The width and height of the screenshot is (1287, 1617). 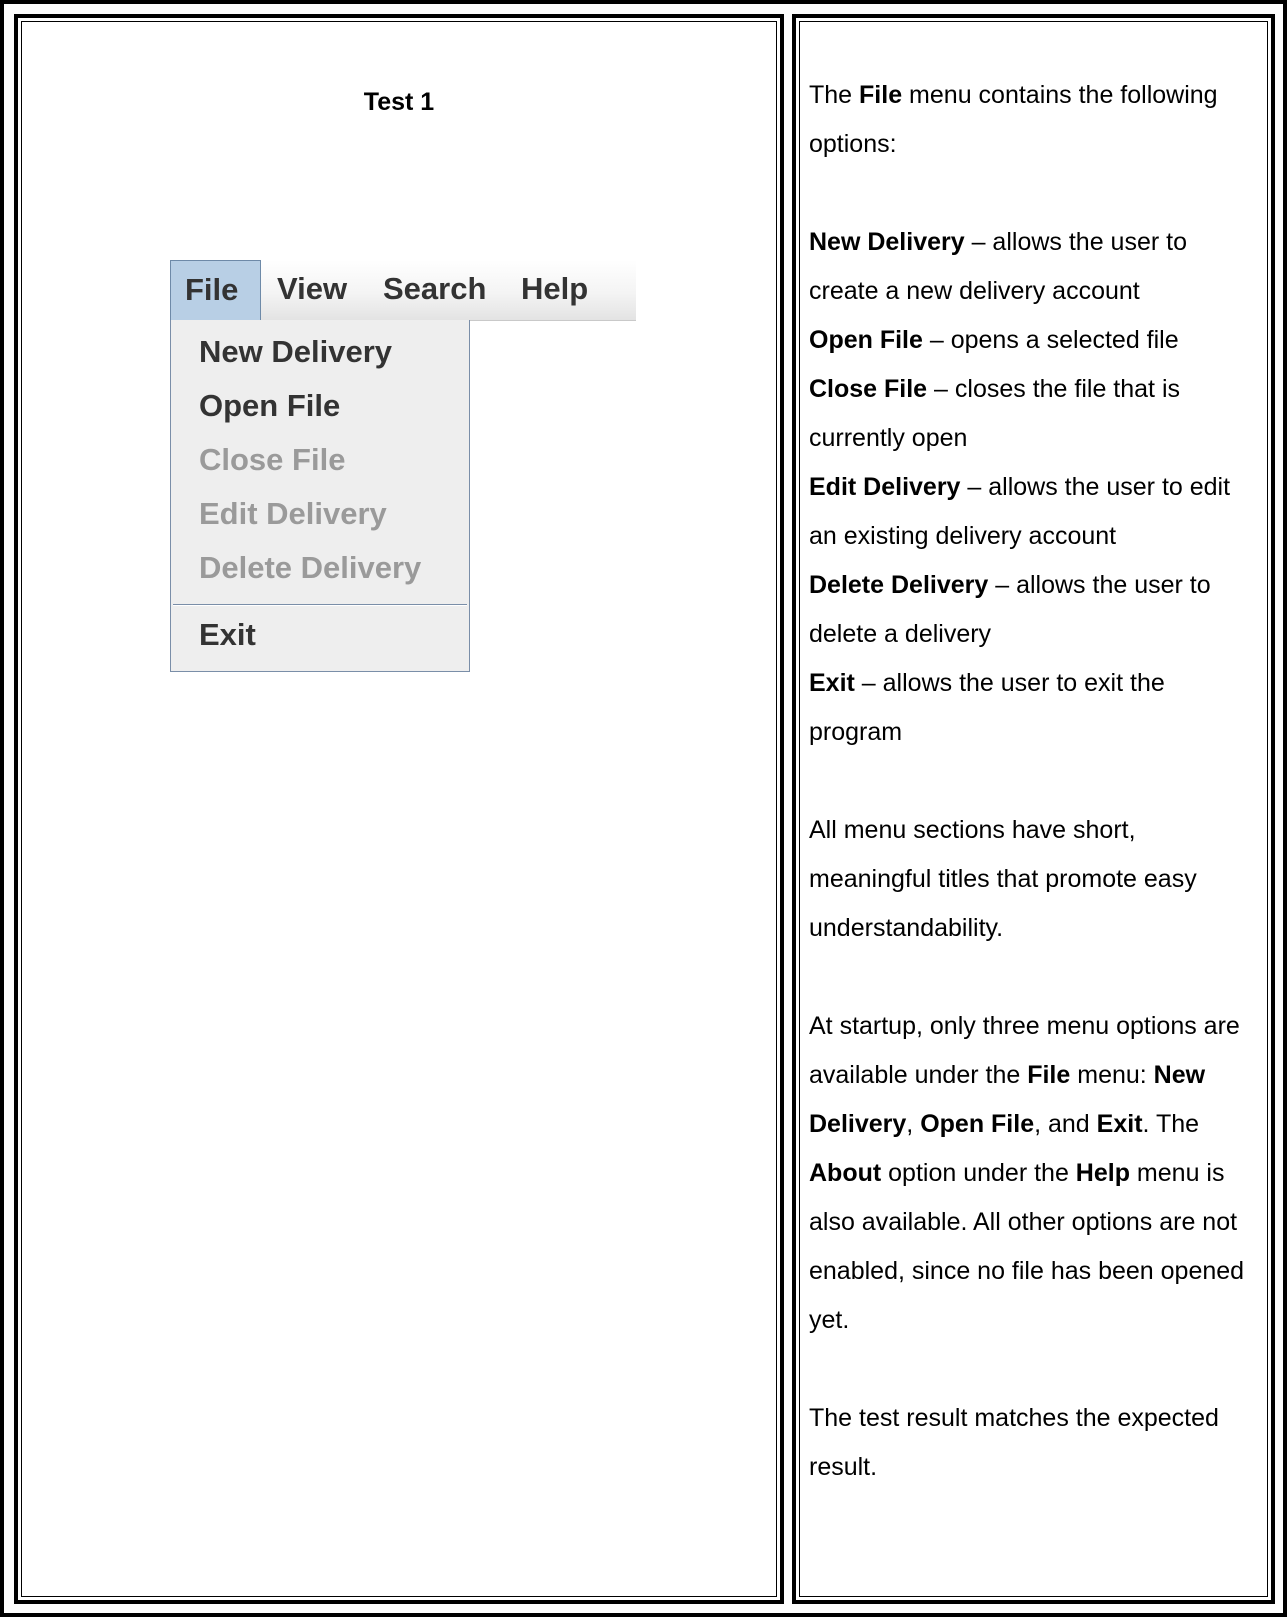 I want to click on menu-view: View, so click(x=312, y=290).